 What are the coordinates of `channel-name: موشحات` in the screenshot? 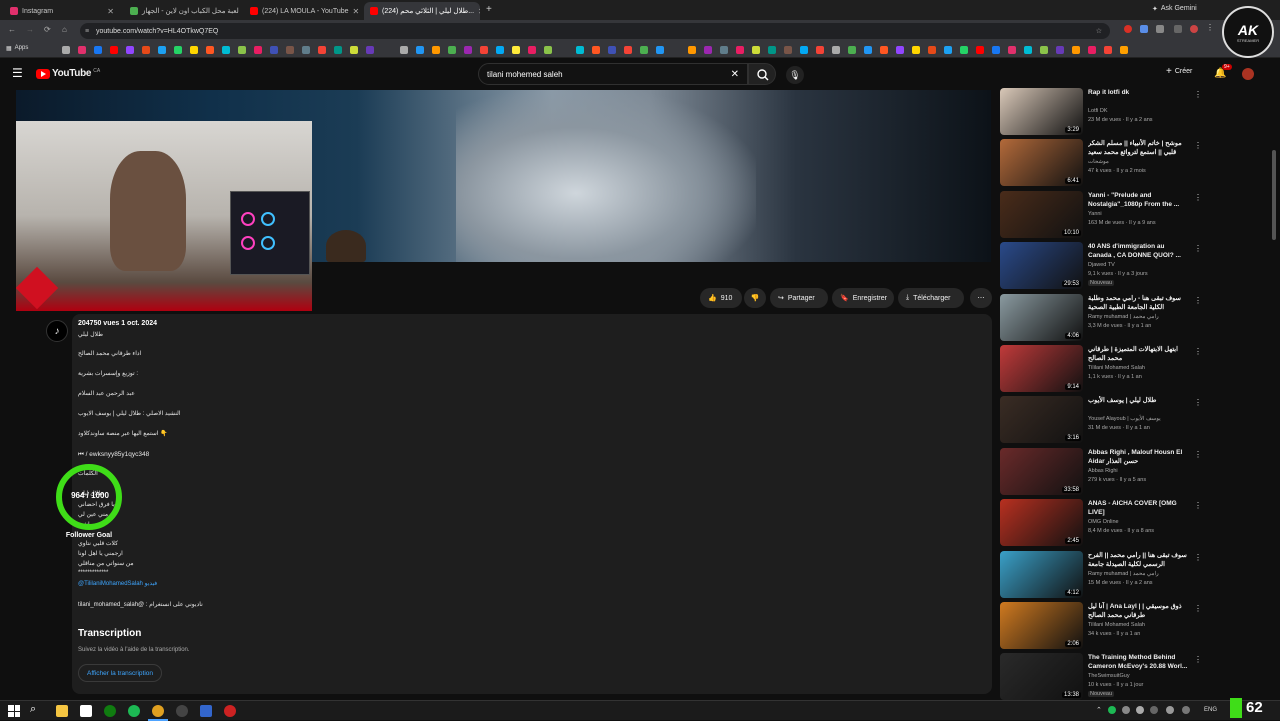 It's located at (1098, 162).